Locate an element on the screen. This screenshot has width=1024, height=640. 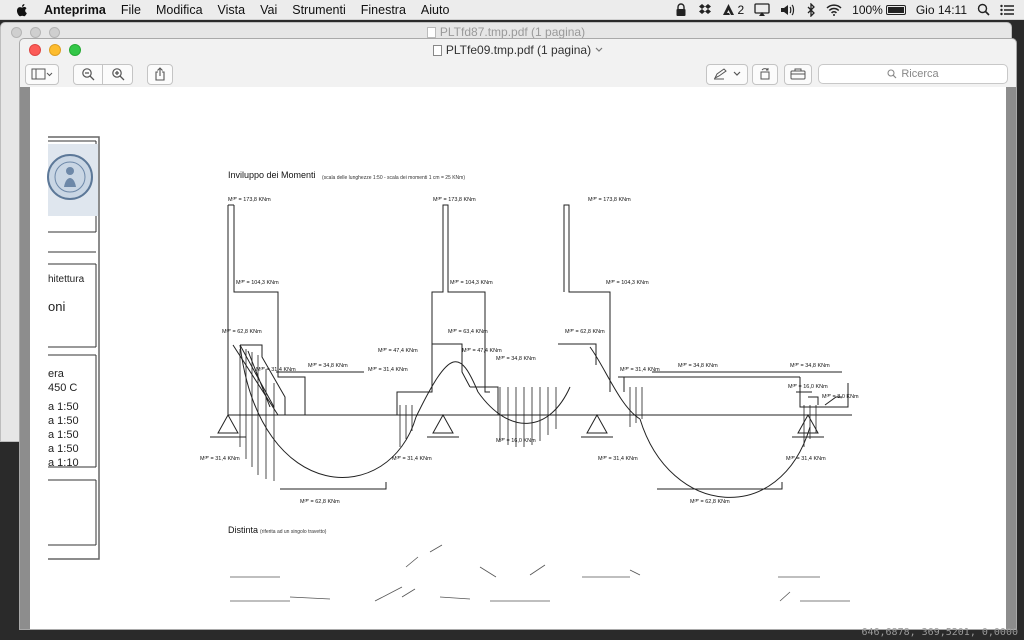
sidebar-icon is located at coordinates (42, 74).